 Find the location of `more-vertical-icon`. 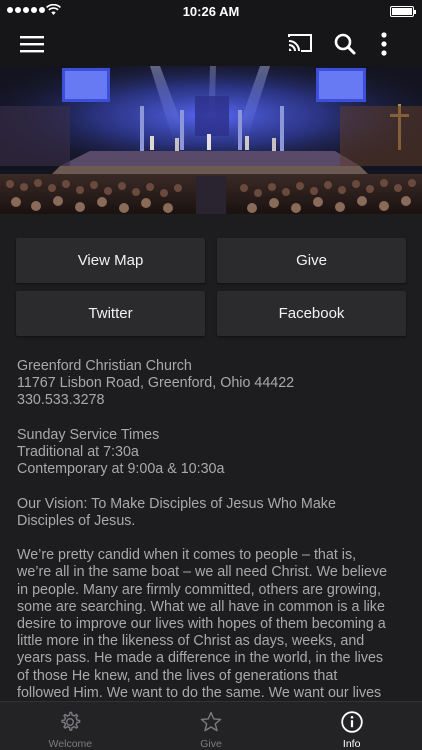

more-vertical-icon is located at coordinates (384, 44).